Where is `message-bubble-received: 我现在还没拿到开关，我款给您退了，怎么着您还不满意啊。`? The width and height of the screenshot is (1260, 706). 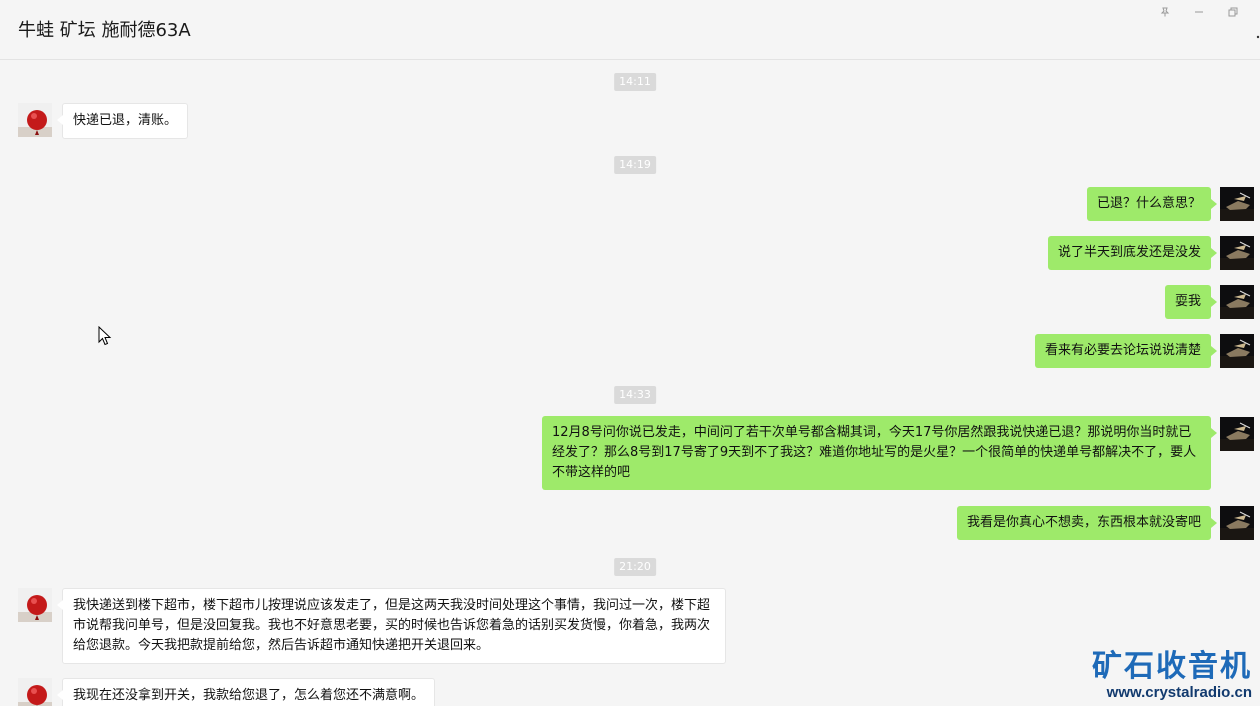
message-bubble-received: 我现在还没拿到开关，我款给您退了，怎么着您还不满意啊。 is located at coordinates (246, 692).